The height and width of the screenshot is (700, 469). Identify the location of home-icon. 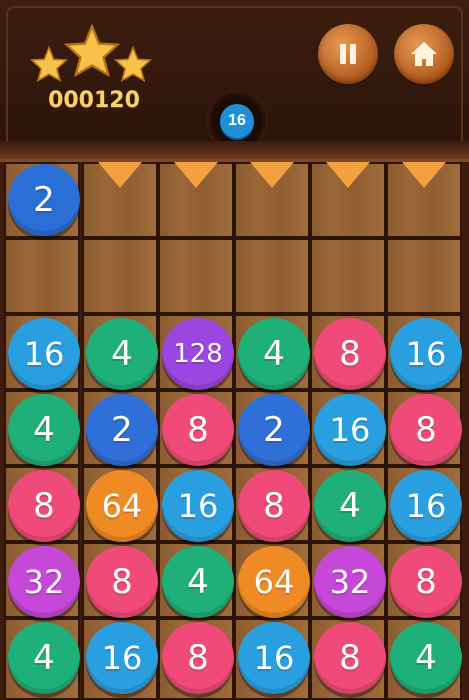
(424, 54).